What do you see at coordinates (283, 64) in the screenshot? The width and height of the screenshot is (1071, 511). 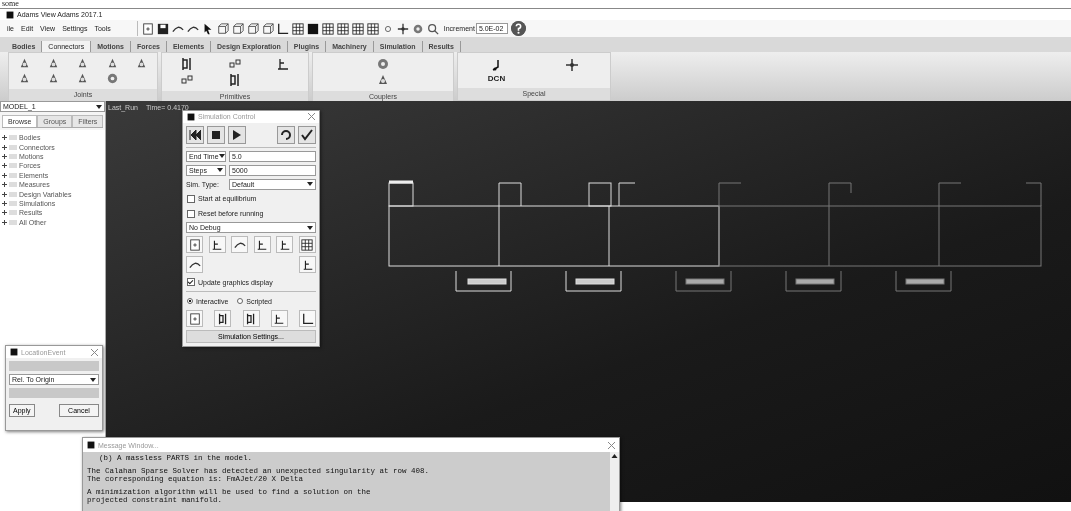 I see `perpendicular-icon` at bounding box center [283, 64].